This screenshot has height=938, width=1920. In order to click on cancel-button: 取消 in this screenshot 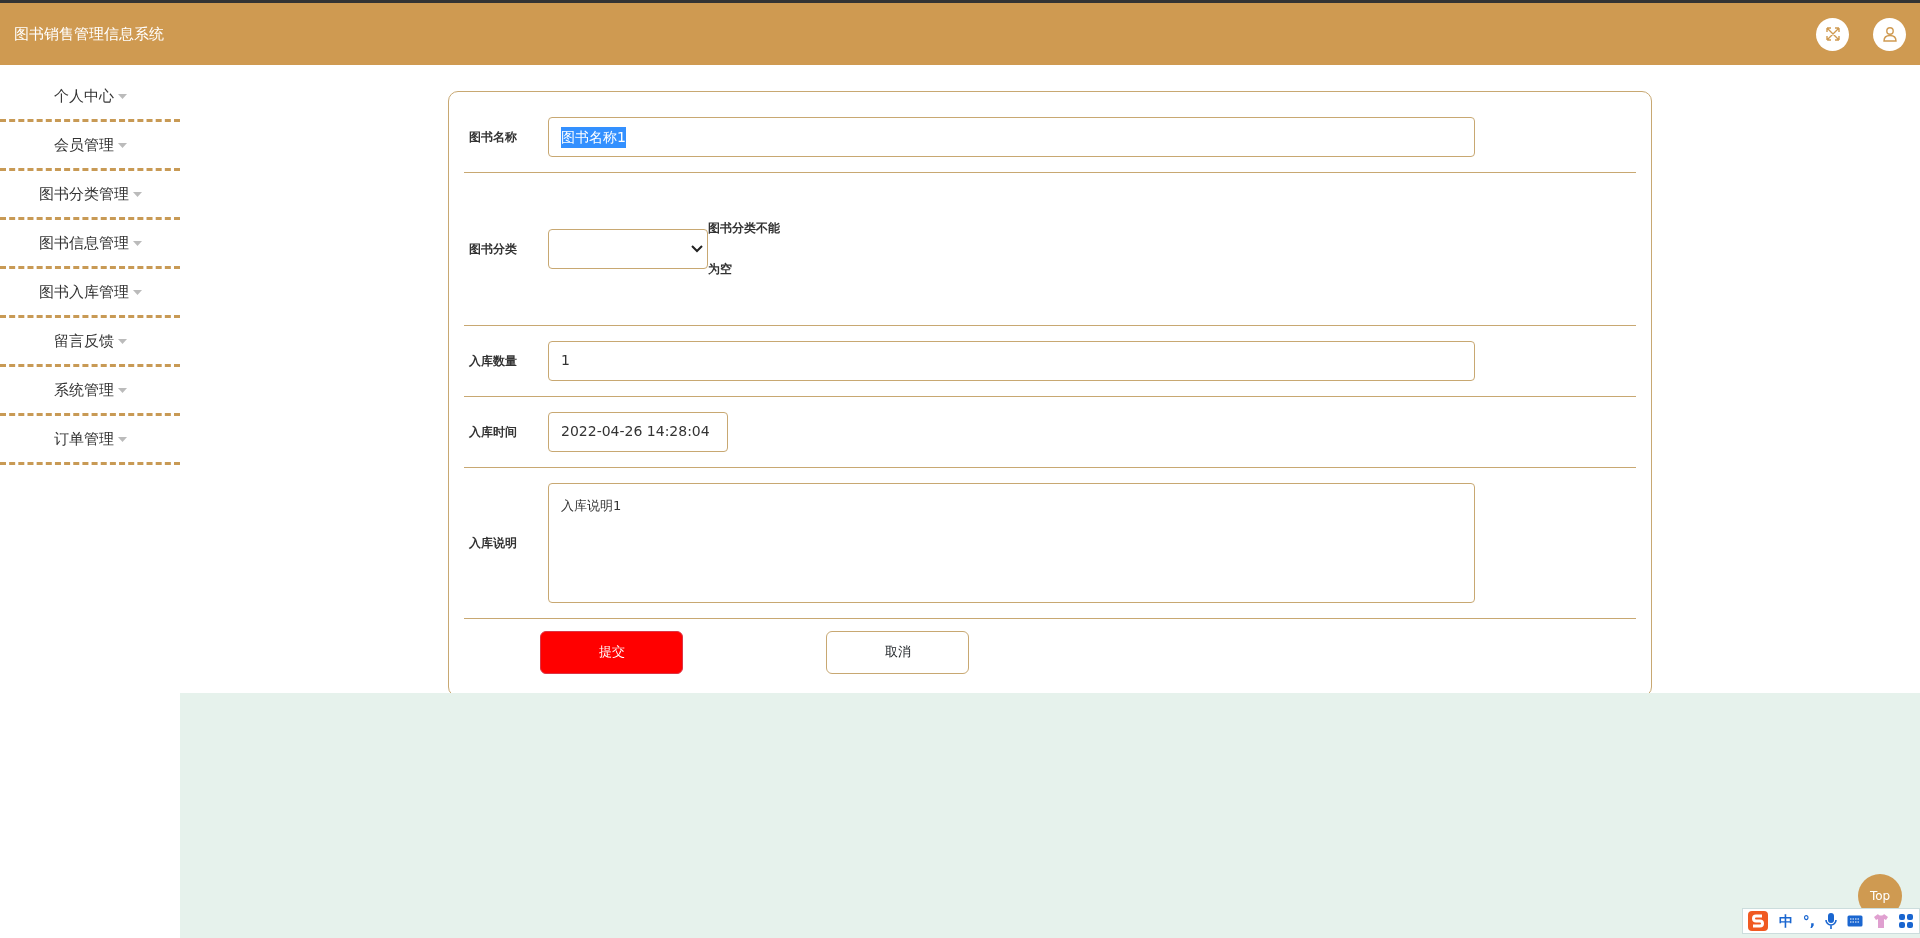, I will do `click(897, 652)`.